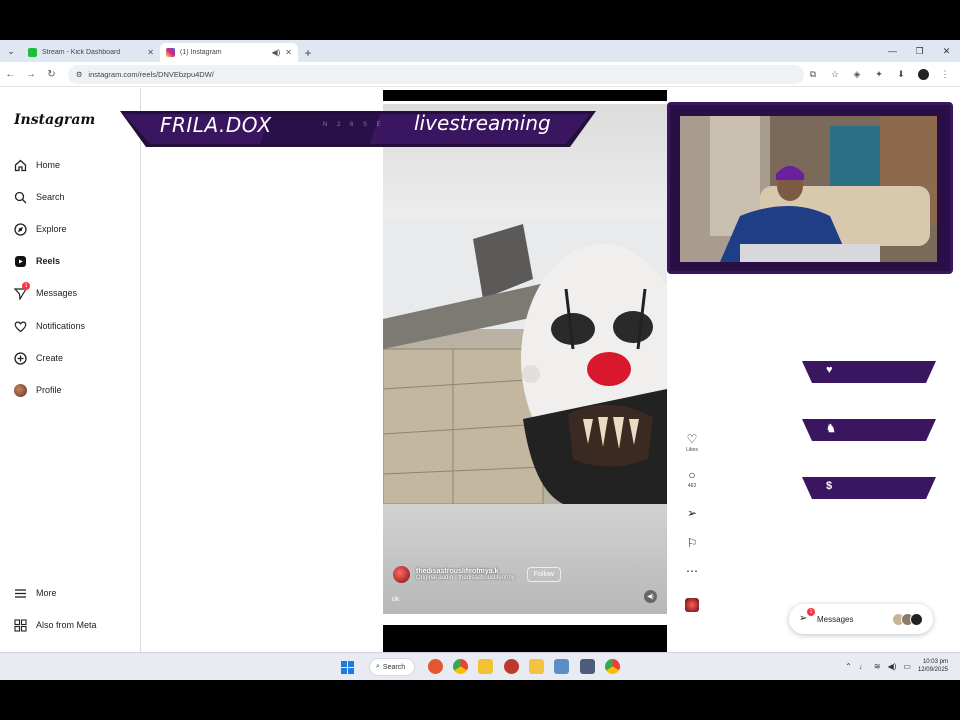 The height and width of the screenshot is (720, 960). Describe the element at coordinates (20, 165) in the screenshot. I see `home-icon` at that location.